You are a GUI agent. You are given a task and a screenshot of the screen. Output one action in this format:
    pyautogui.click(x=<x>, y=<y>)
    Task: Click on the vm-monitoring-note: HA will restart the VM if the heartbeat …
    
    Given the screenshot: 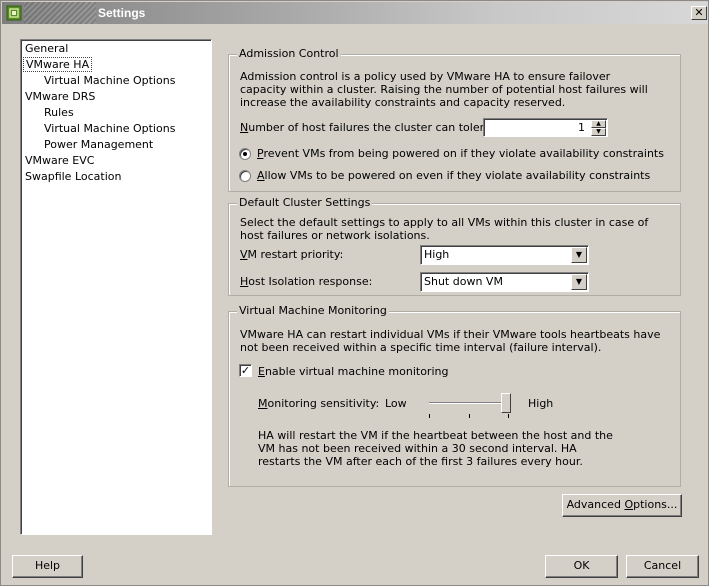 What is the action you would take?
    pyautogui.click(x=435, y=448)
    